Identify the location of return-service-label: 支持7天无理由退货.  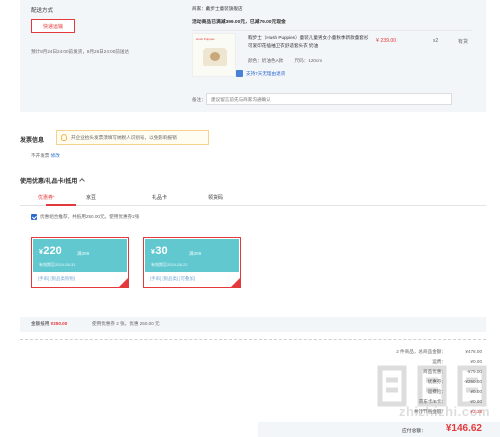
(266, 73).